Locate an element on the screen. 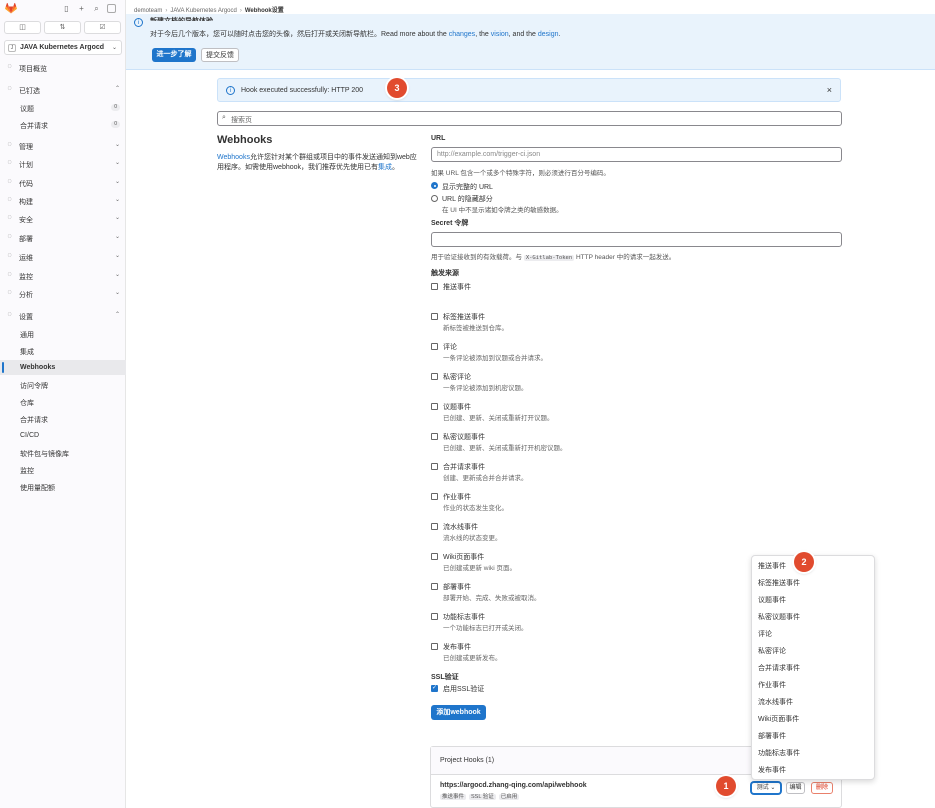 The width and height of the screenshot is (935, 808). issues-icon: ◫ is located at coordinates (22, 27).